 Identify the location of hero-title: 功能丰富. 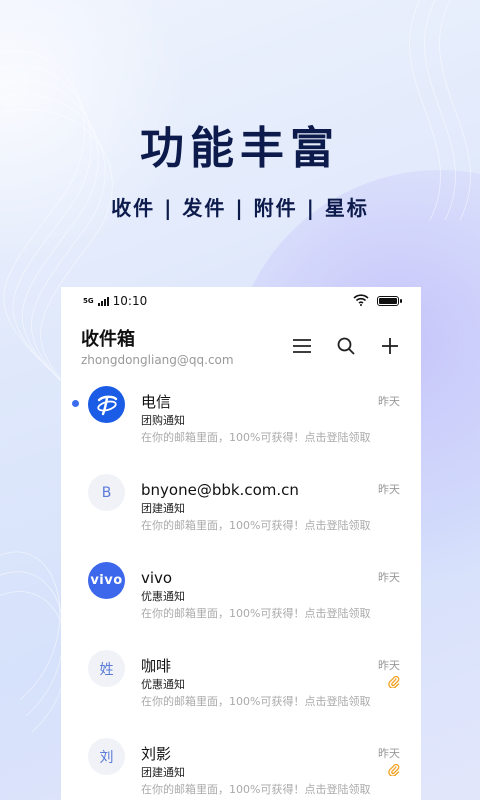
(240, 148).